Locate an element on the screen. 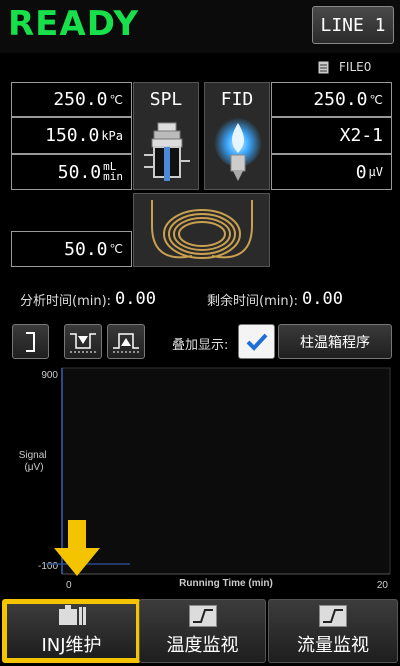 This screenshot has width=400, height=666. scale-down-button is located at coordinates (83, 341).